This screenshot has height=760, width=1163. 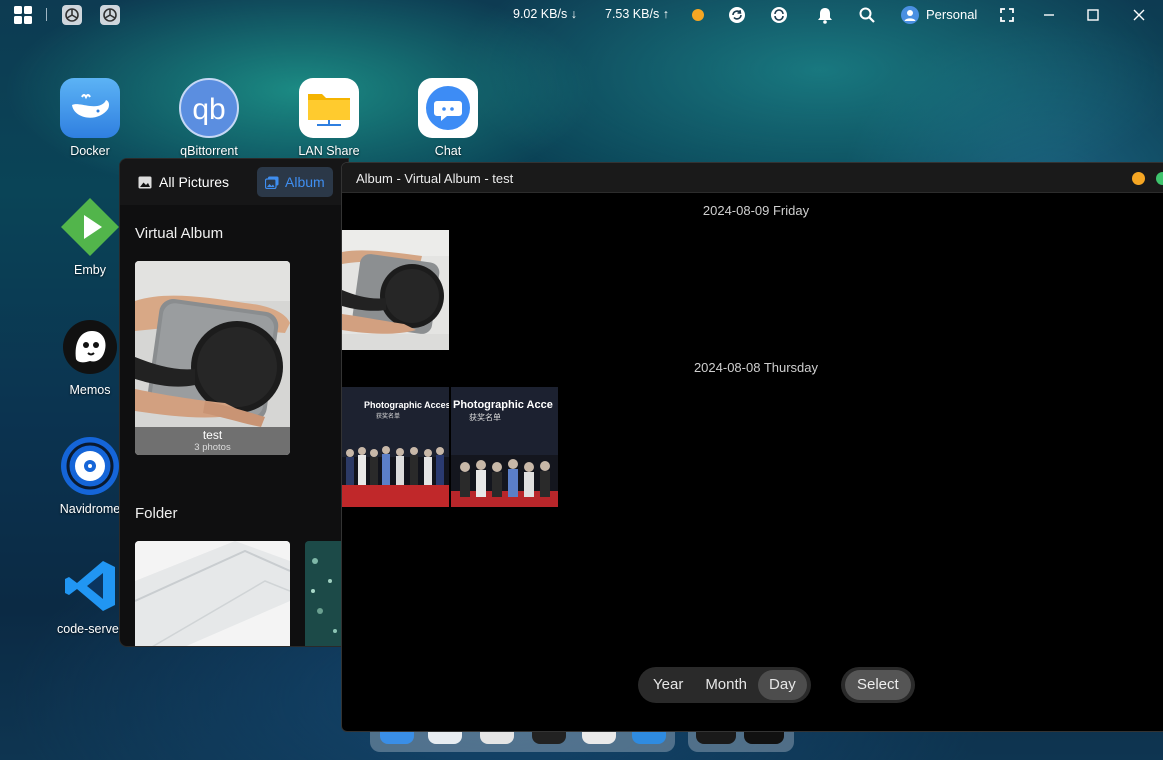 I want to click on photo-banner-text: Photographic Acce, so click(x=503, y=405).